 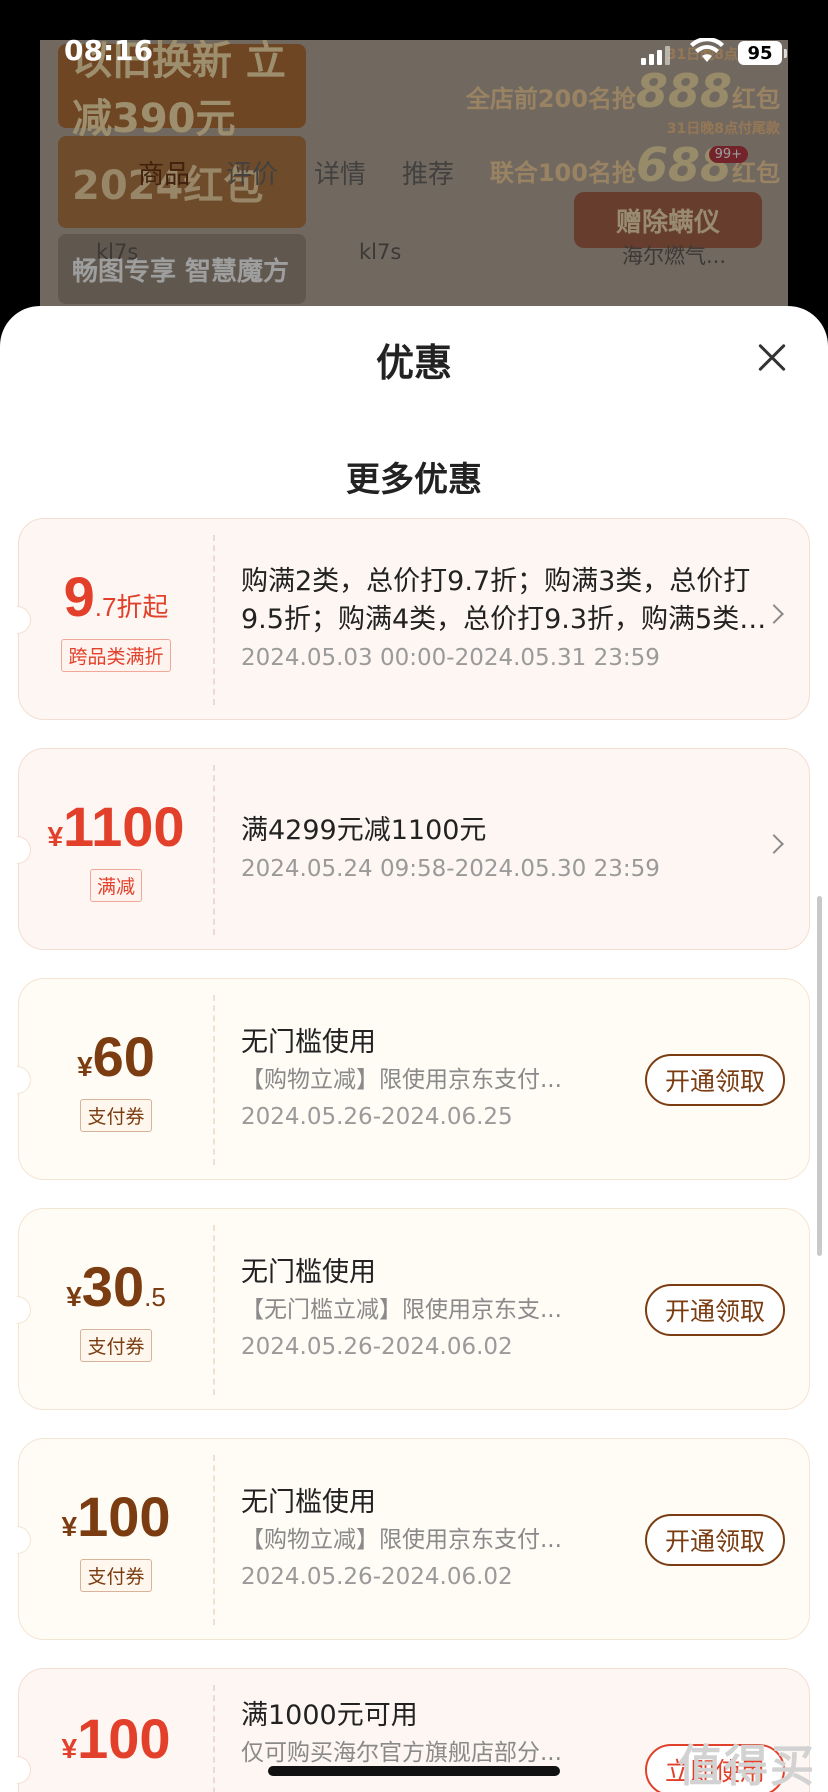 I want to click on home-indicator, so click(x=414, y=1771).